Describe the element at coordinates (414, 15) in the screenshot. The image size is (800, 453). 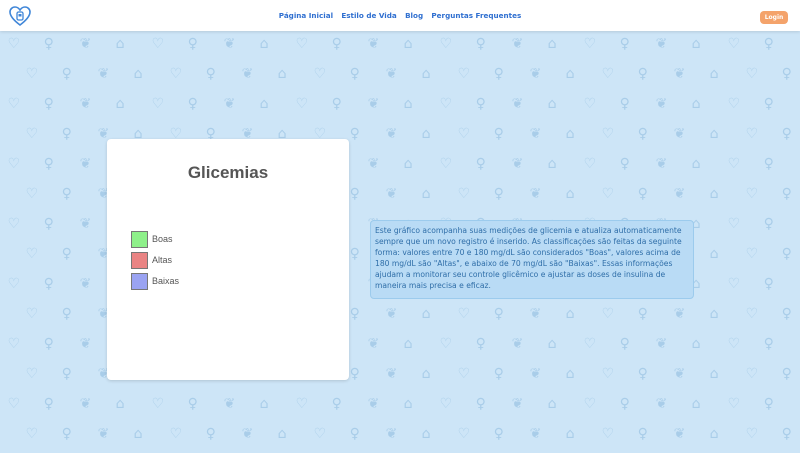
I see `nav-link-blog: Blog` at that location.